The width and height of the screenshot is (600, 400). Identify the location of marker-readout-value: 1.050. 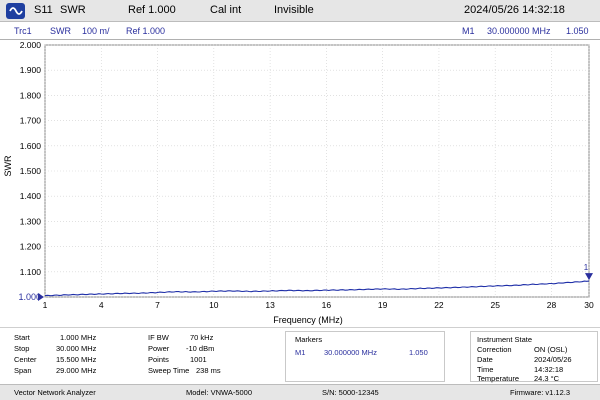
(577, 31).